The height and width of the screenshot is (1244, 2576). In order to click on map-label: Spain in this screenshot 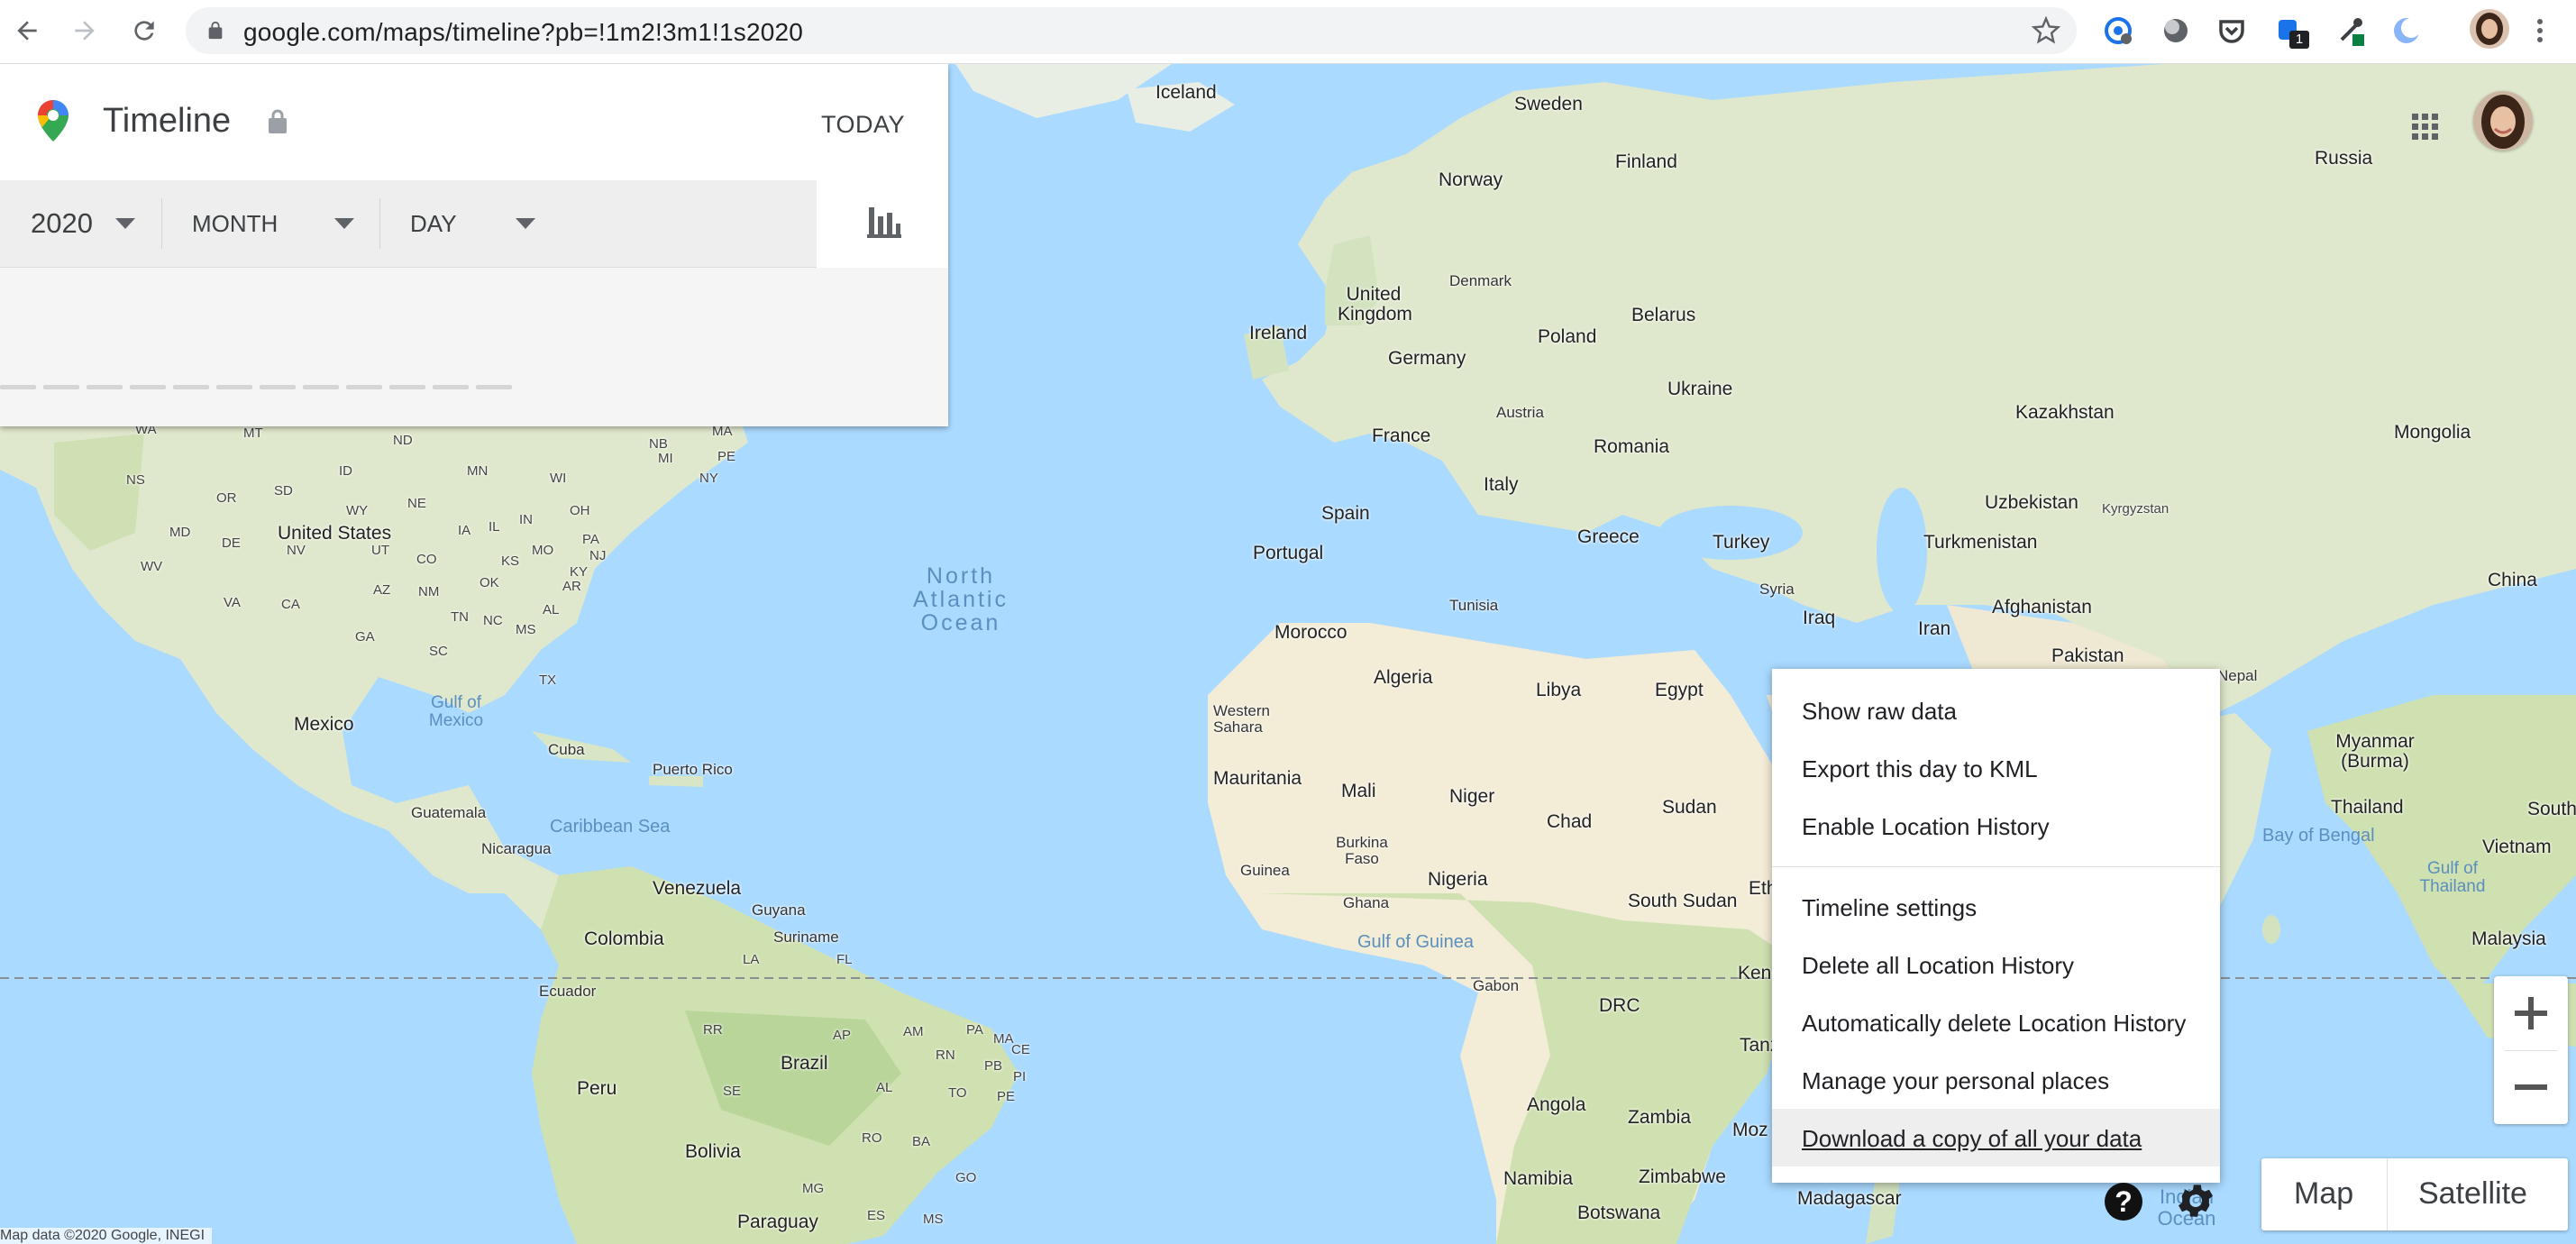, I will do `click(1345, 513)`.